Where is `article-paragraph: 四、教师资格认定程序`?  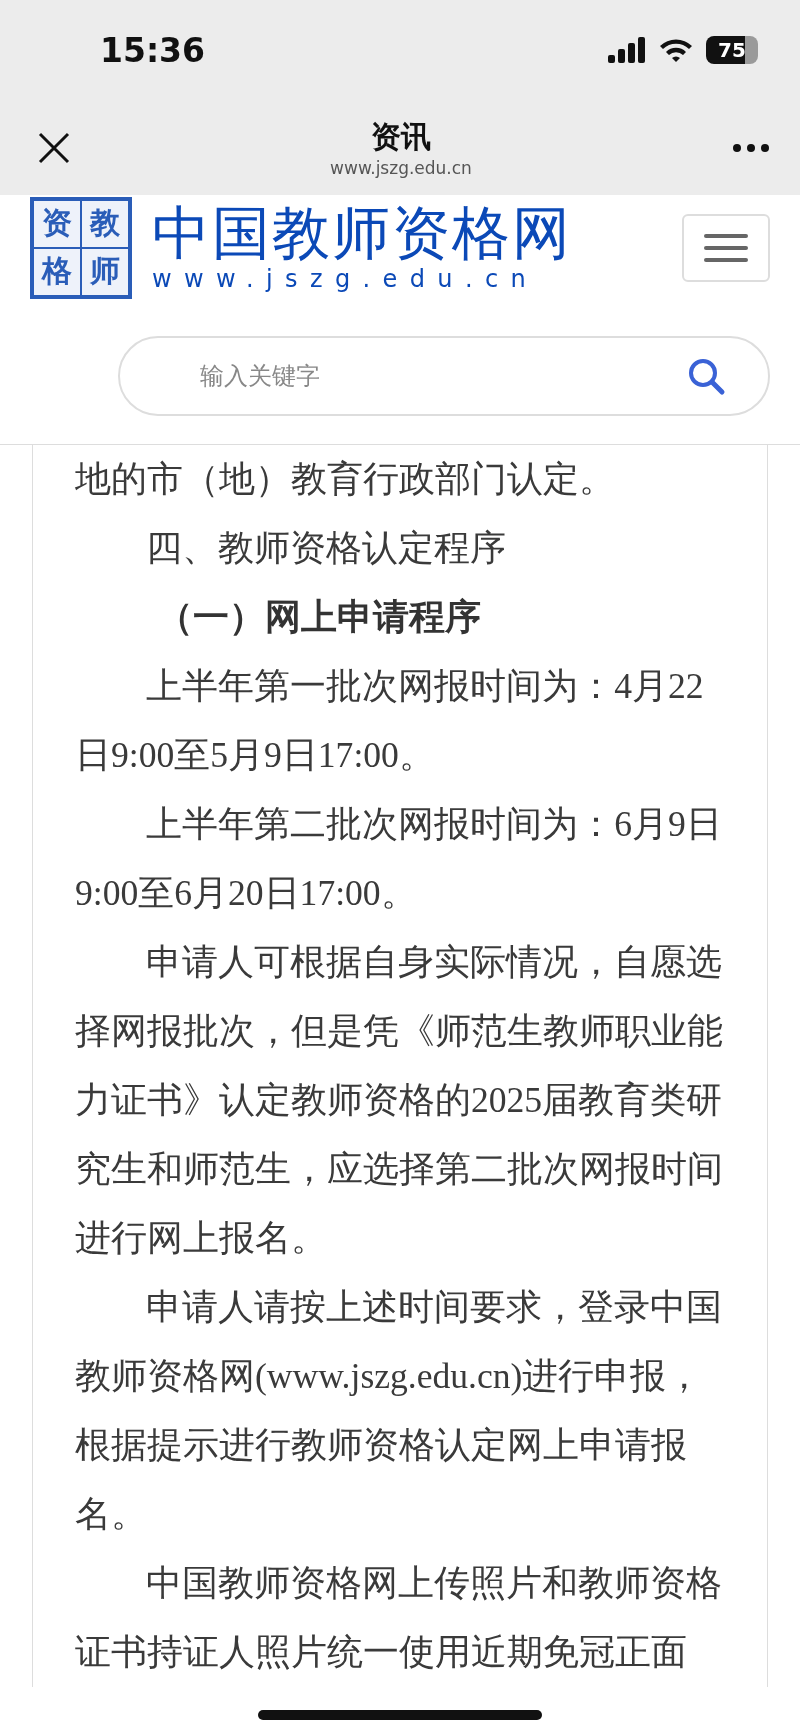
article-paragraph: 四、教师资格认定程序 is located at coordinates (326, 548).